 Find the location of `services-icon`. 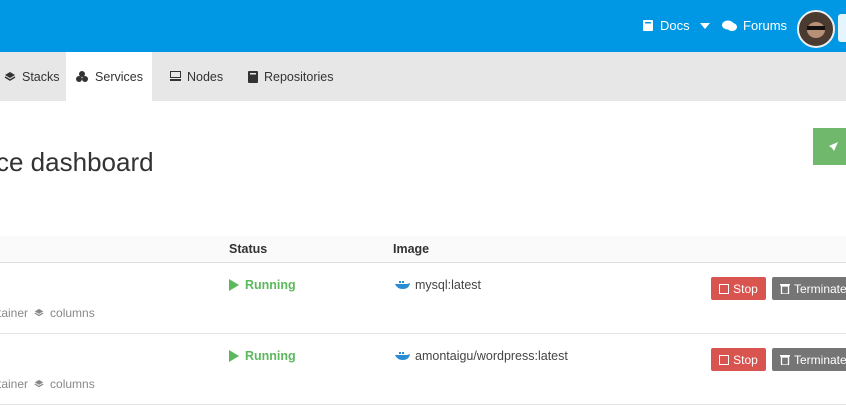

services-icon is located at coordinates (82, 76).